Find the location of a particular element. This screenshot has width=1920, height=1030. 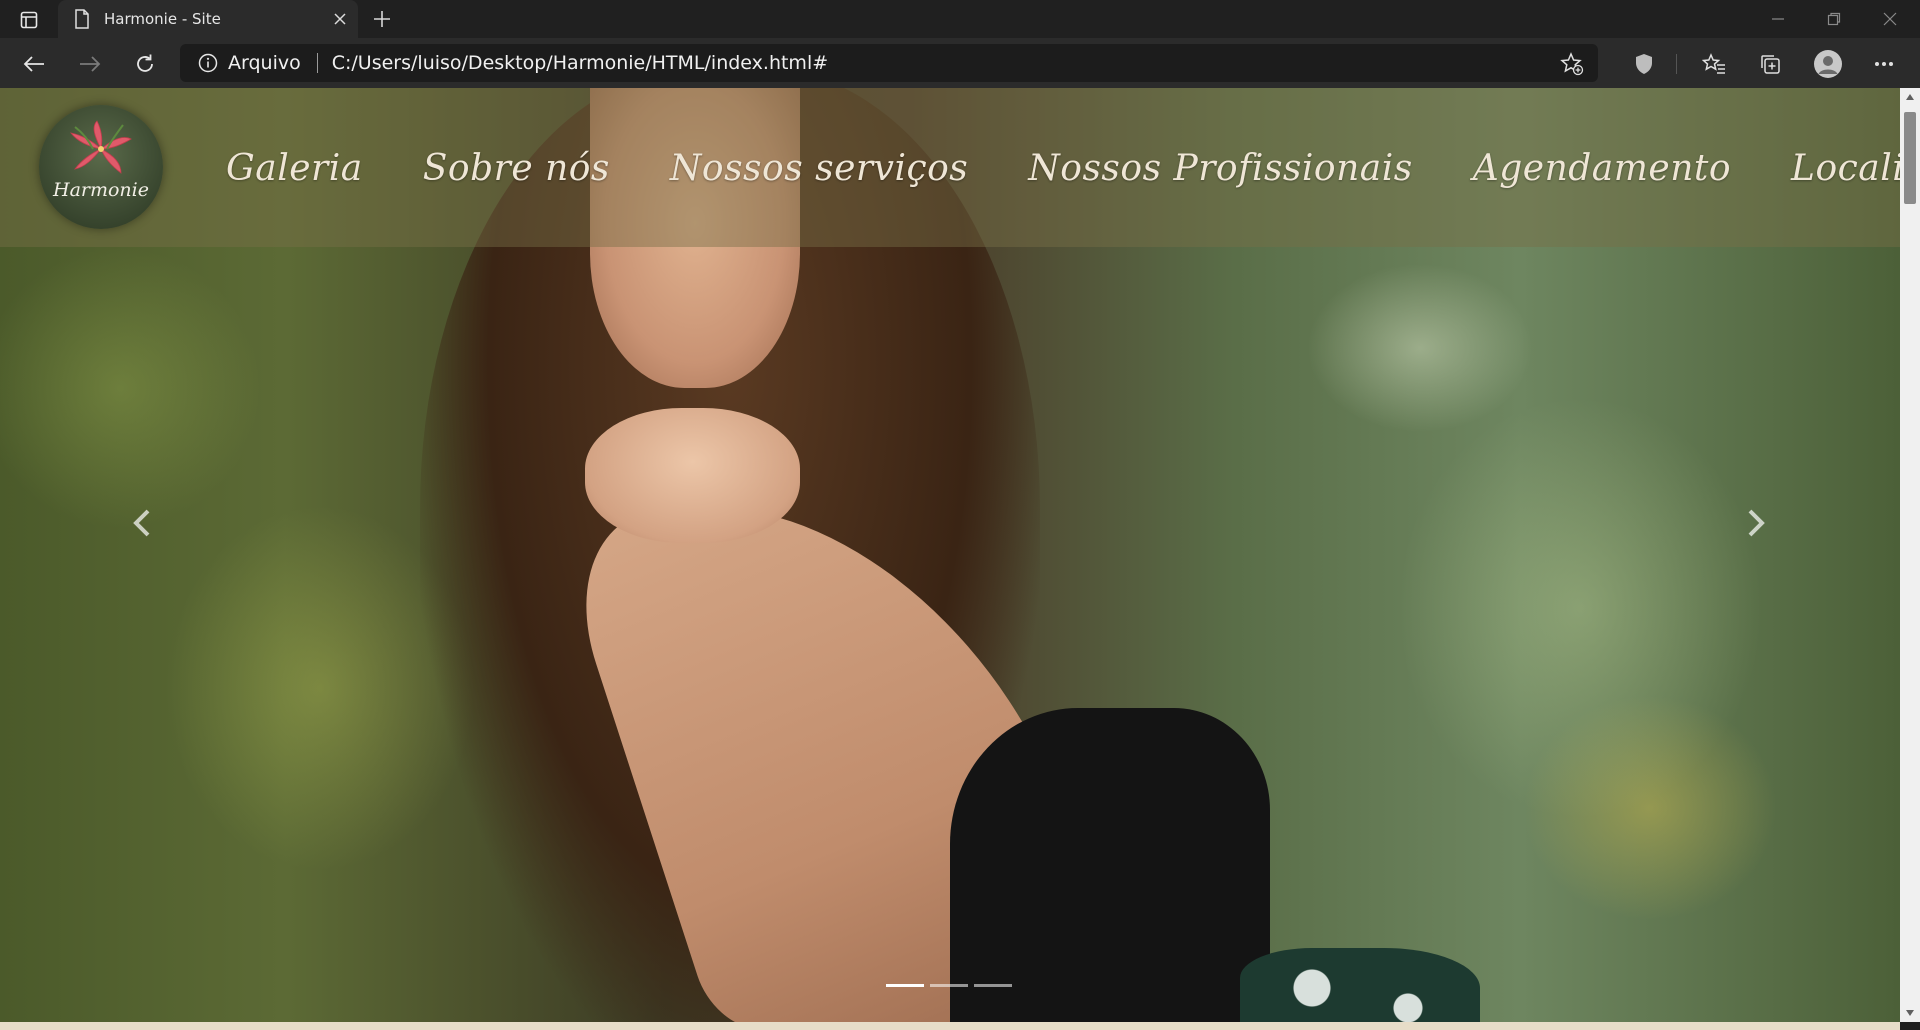

plus-icon is located at coordinates (382, 19).